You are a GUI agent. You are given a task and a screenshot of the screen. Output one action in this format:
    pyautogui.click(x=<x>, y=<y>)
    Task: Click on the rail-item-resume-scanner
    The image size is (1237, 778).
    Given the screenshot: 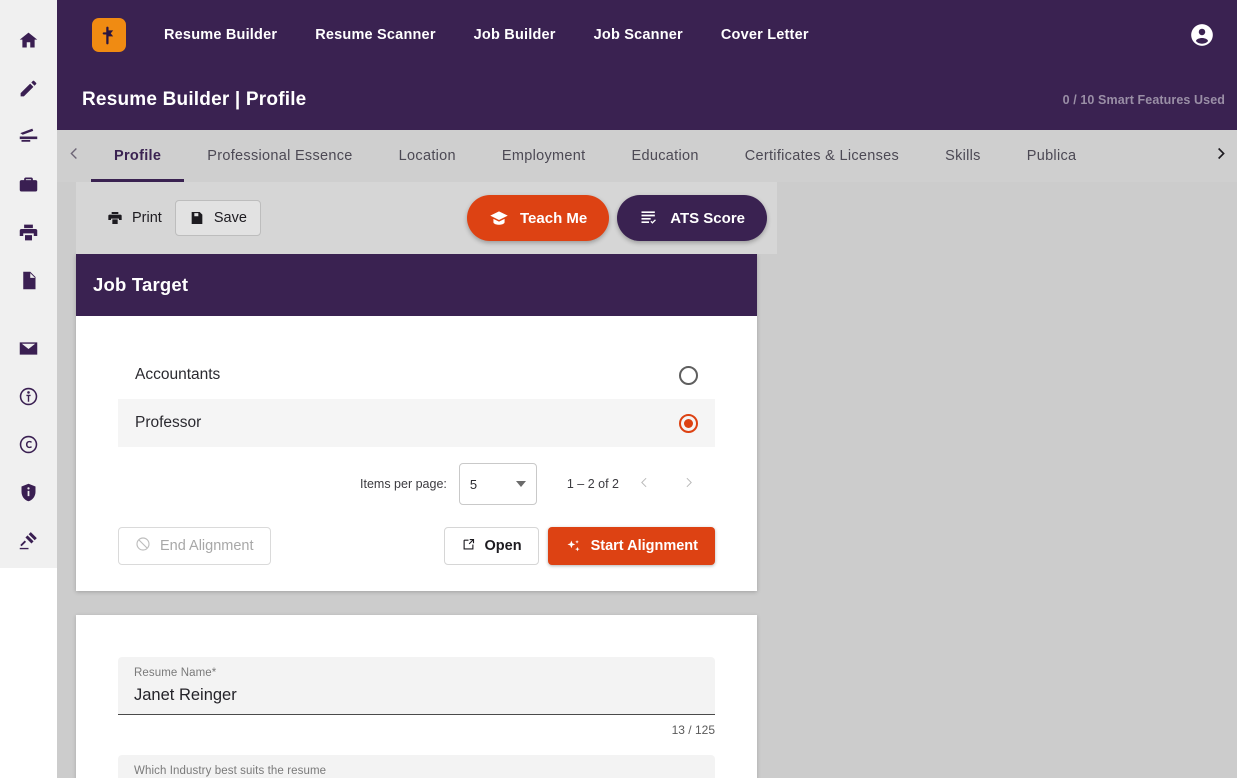 What is the action you would take?
    pyautogui.click(x=29, y=136)
    